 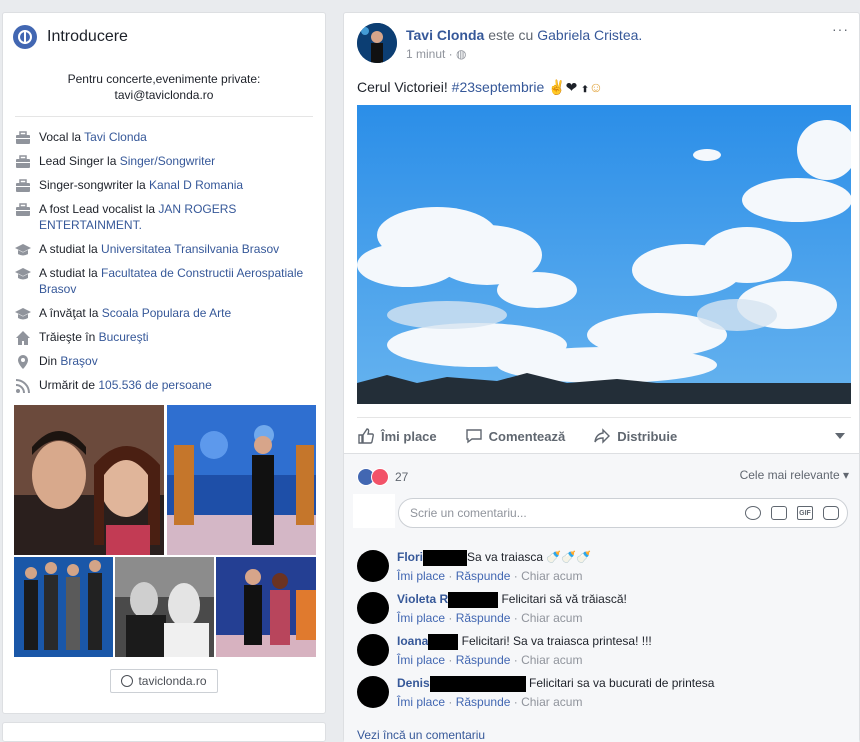 What do you see at coordinates (115, 137) in the screenshot?
I see `detail-link: Tavi Clonda` at bounding box center [115, 137].